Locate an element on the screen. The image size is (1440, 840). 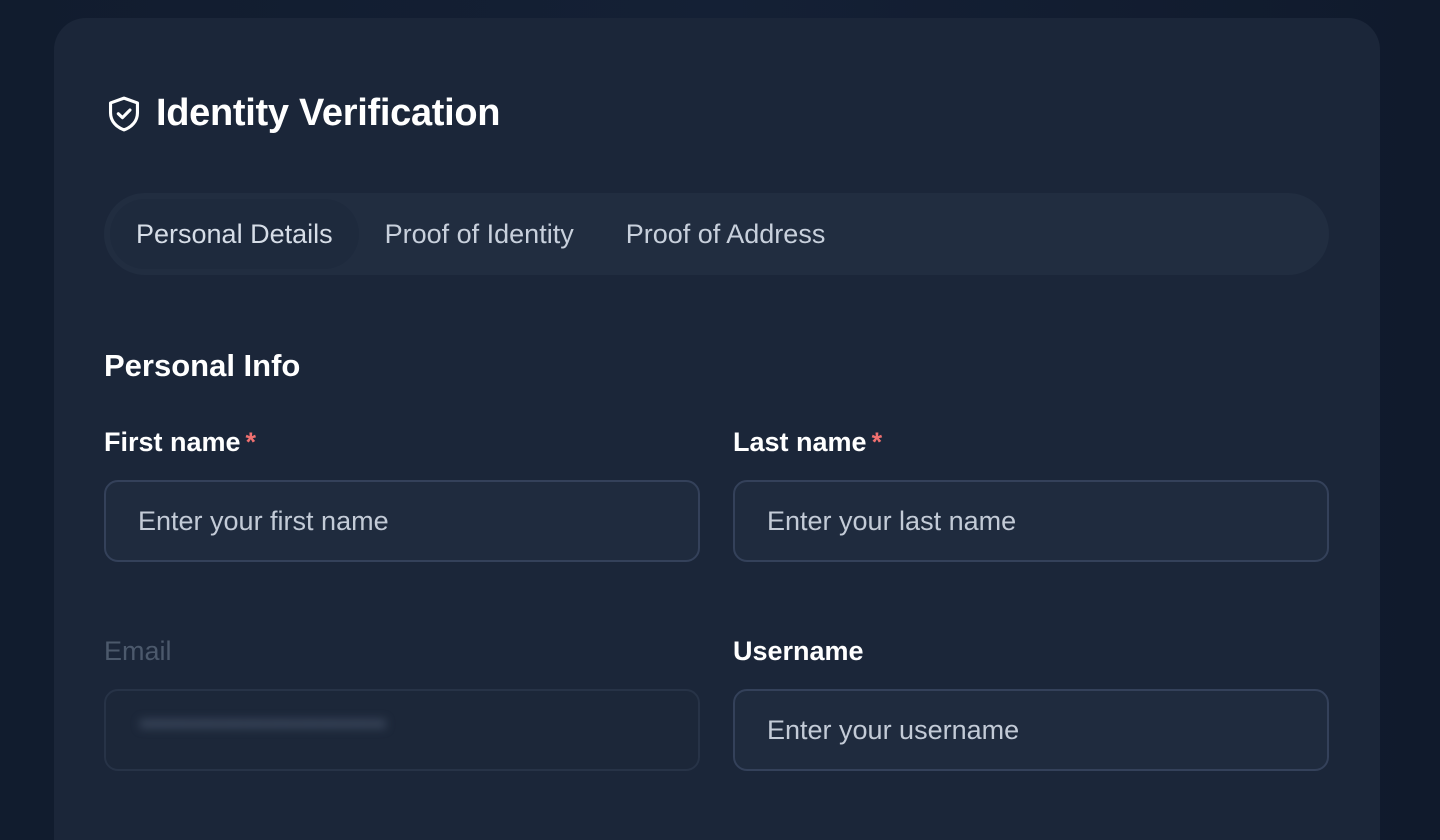
last-name-field: Last name * is located at coordinates (1031, 493).